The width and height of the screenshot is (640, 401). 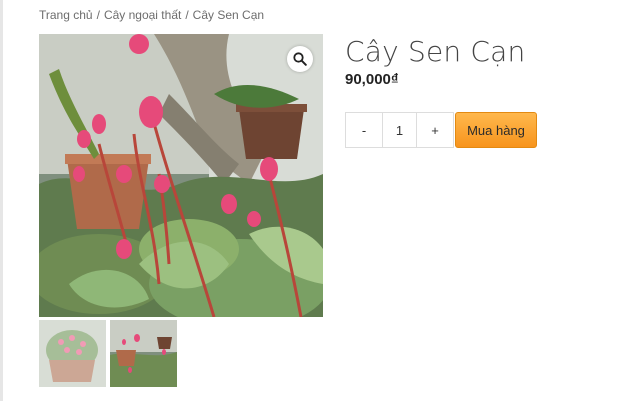 I want to click on quantity-stepper: - 1 +, so click(x=399, y=130).